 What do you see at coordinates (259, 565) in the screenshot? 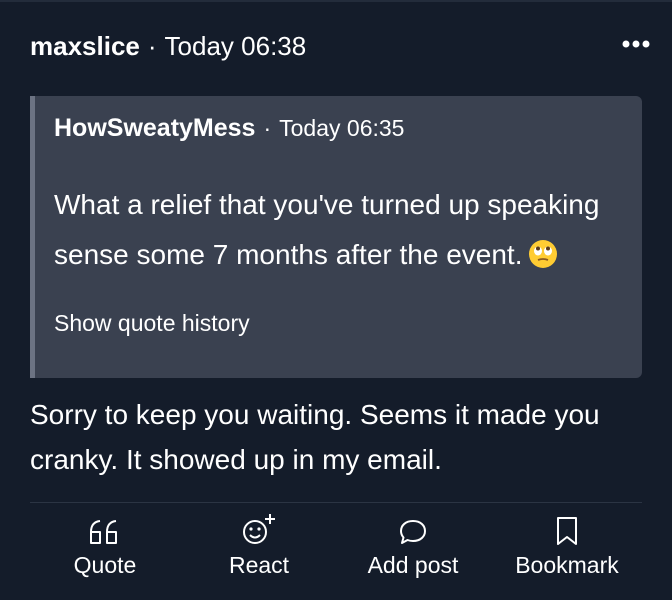
I see `react-button-label: React` at bounding box center [259, 565].